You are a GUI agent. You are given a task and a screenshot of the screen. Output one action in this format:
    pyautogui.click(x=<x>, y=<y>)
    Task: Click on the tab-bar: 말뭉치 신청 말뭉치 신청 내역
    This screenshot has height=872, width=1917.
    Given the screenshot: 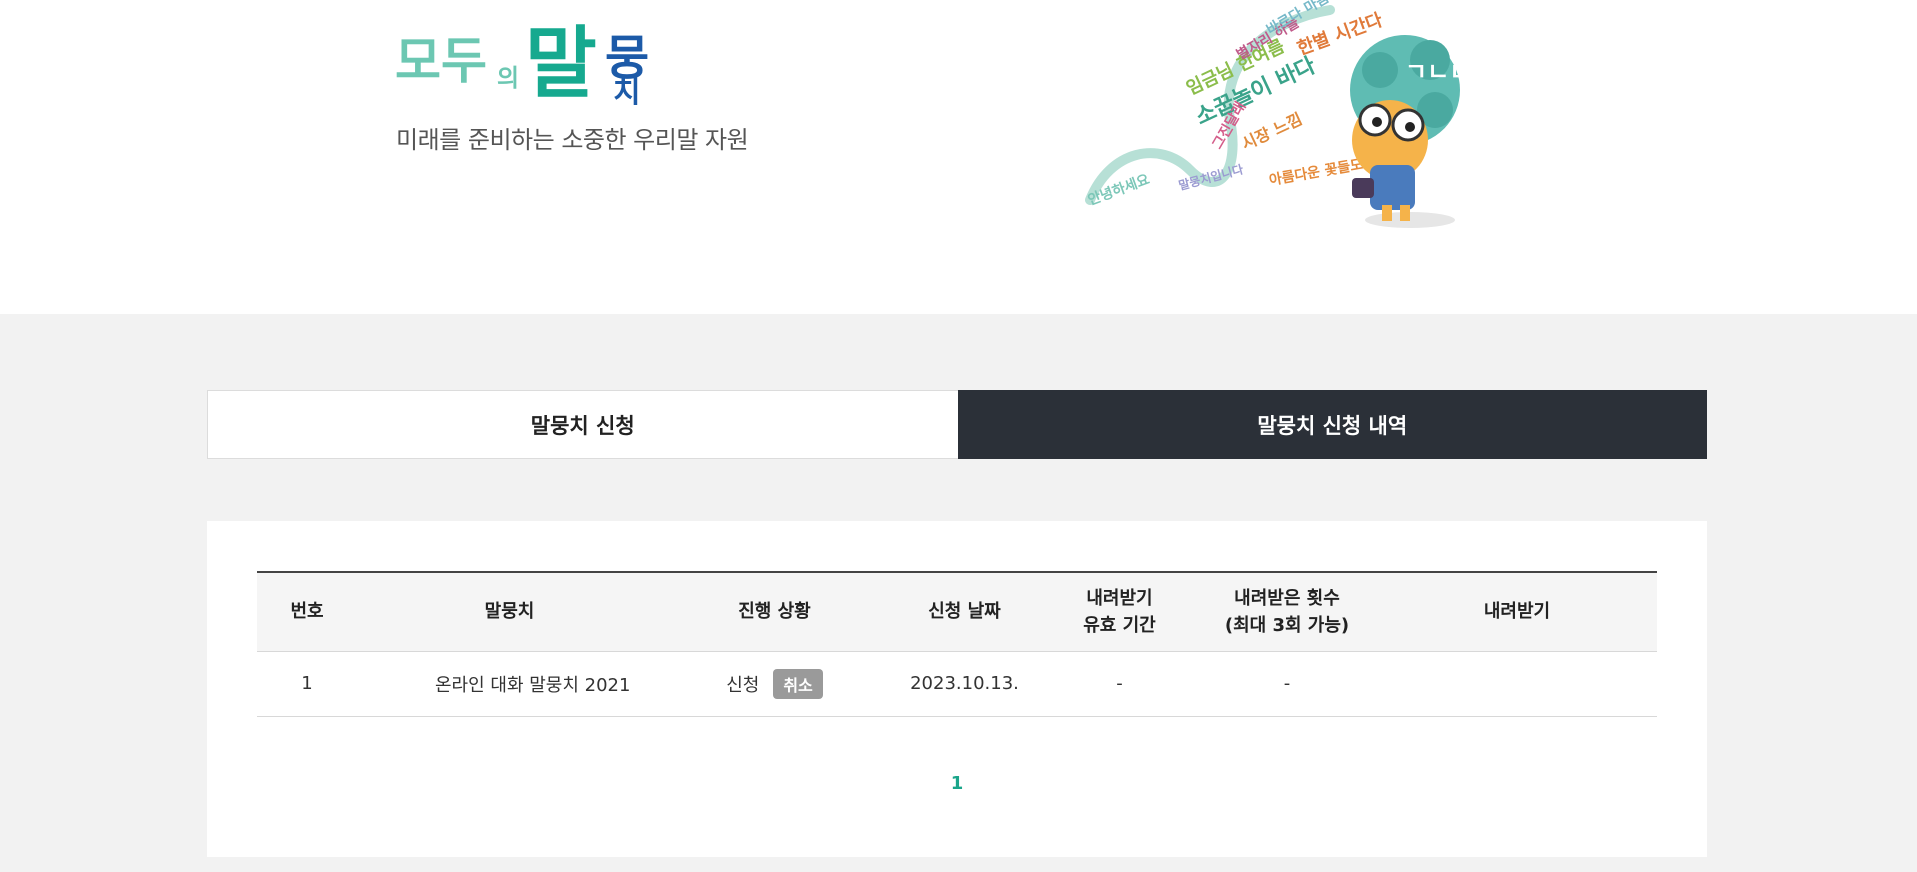 What is the action you would take?
    pyautogui.click(x=957, y=424)
    